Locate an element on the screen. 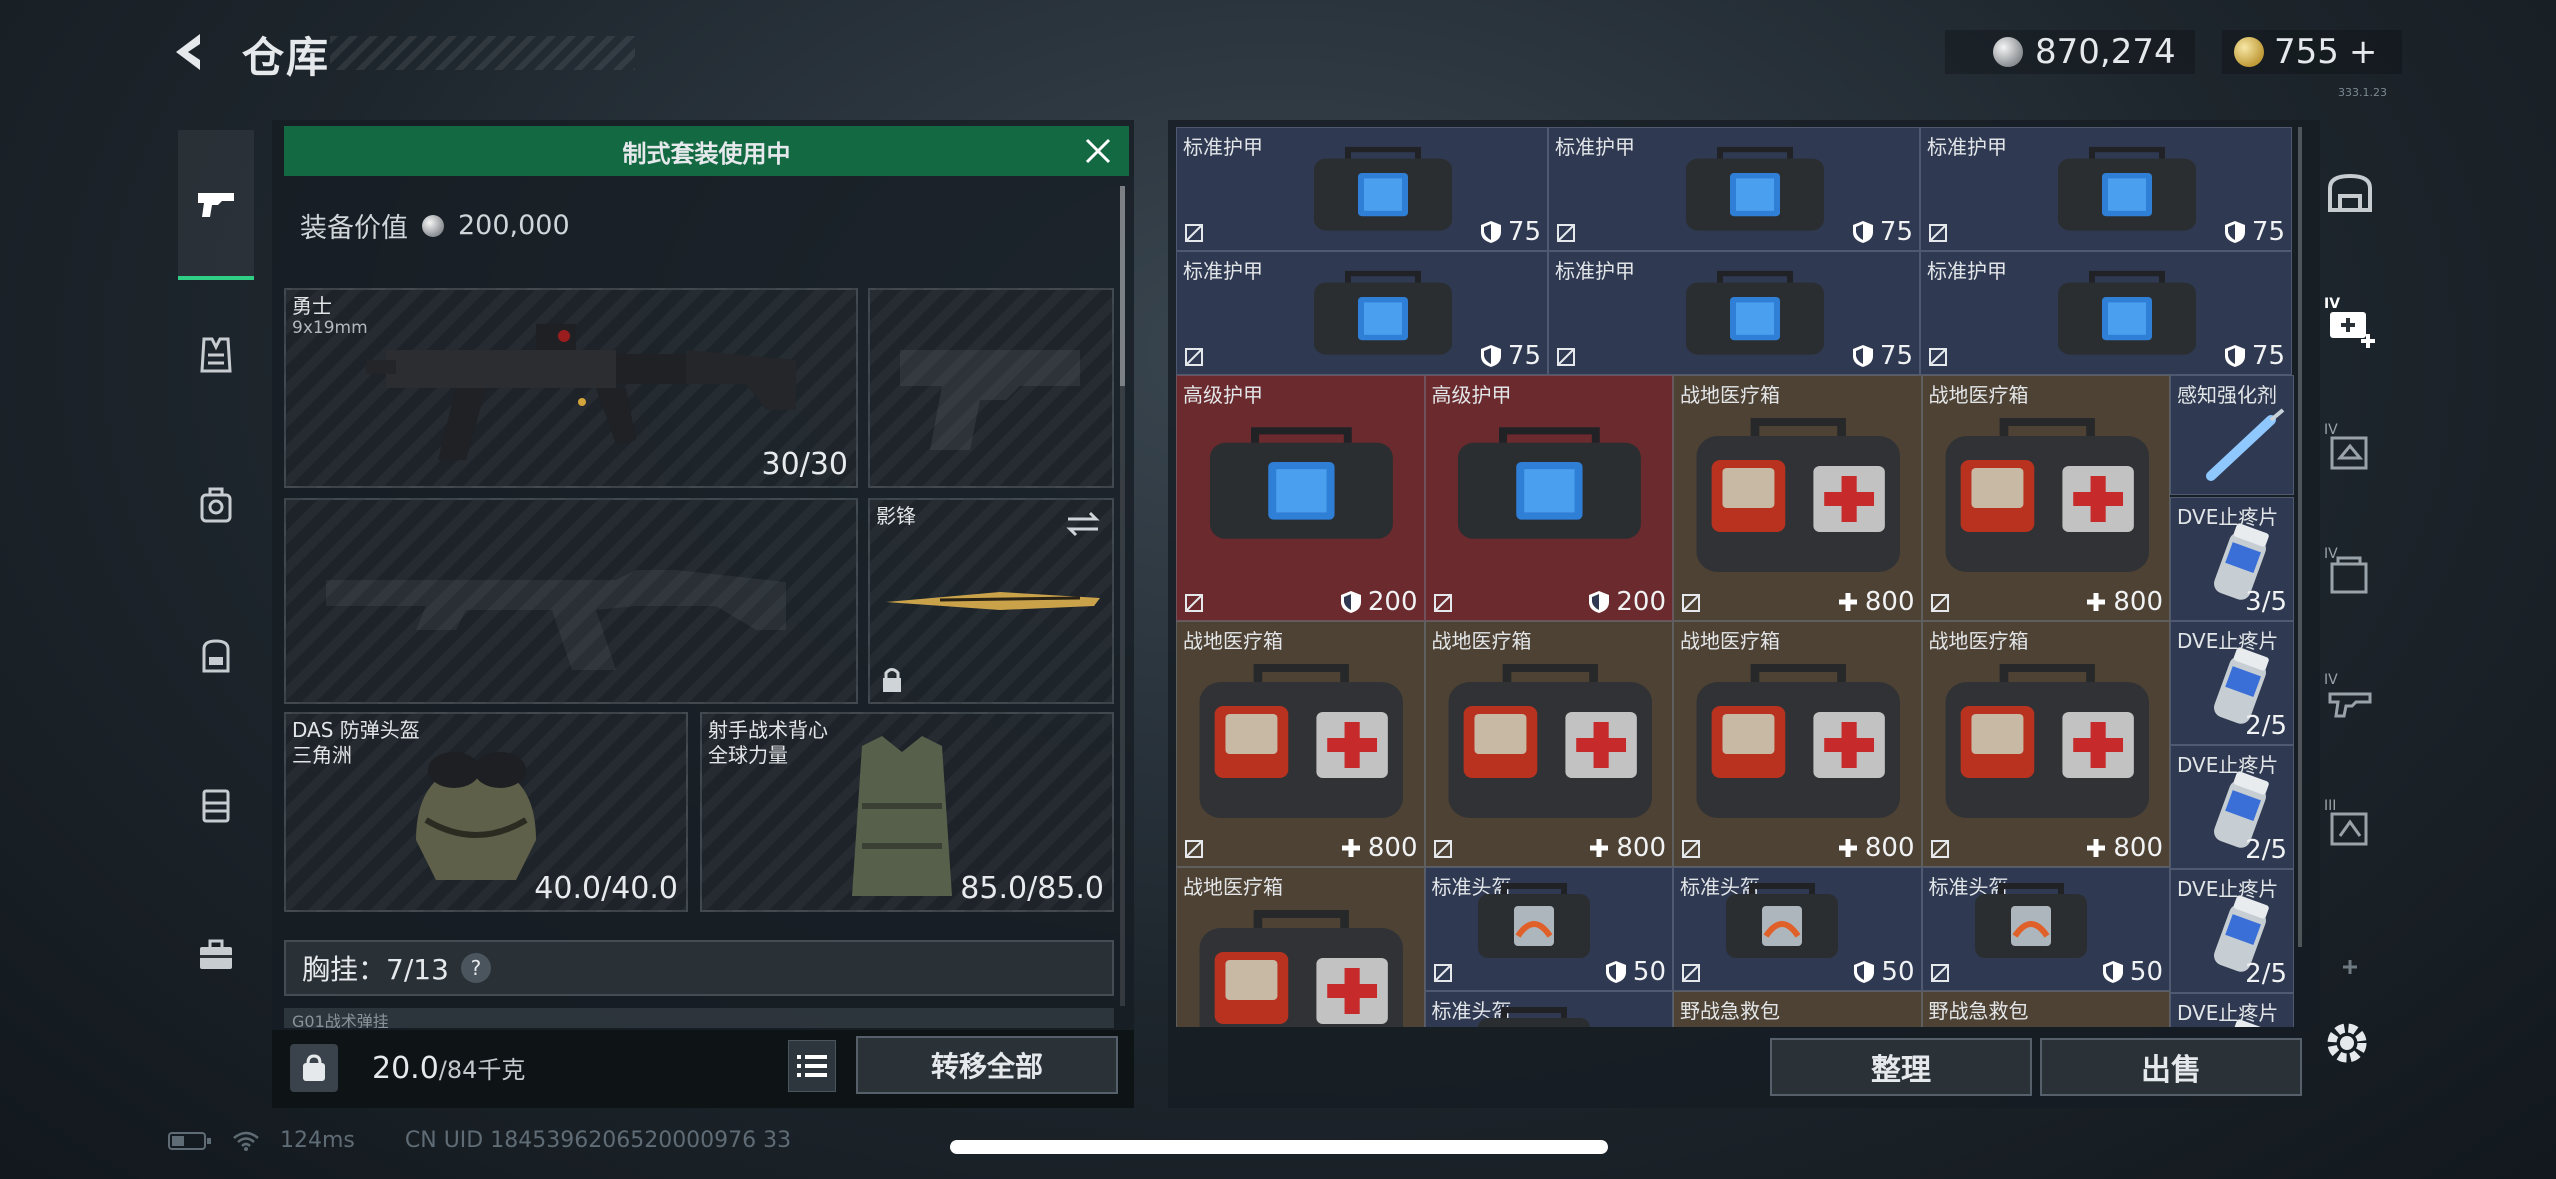 The height and width of the screenshot is (1179, 2556). list-view-button is located at coordinates (812, 1066).